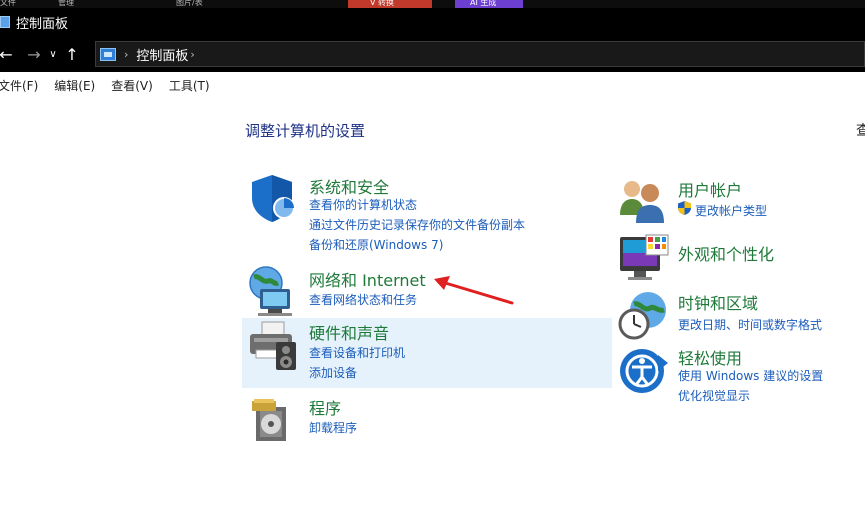 This screenshot has height=524, width=865. Describe the element at coordinates (710, 189) in the screenshot. I see `category-title: 用户帐户` at that location.